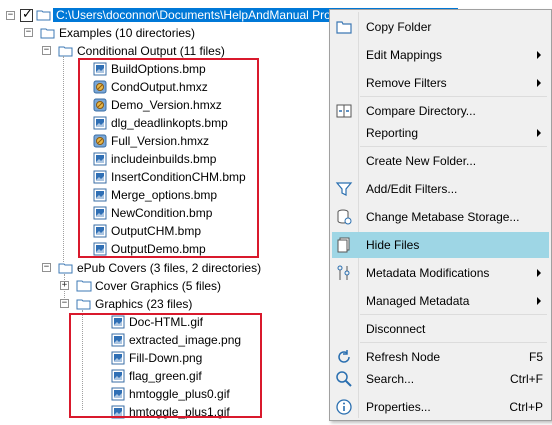  What do you see at coordinates (392, 133) in the screenshot?
I see `menu-item-label: Reporting` at bounding box center [392, 133].